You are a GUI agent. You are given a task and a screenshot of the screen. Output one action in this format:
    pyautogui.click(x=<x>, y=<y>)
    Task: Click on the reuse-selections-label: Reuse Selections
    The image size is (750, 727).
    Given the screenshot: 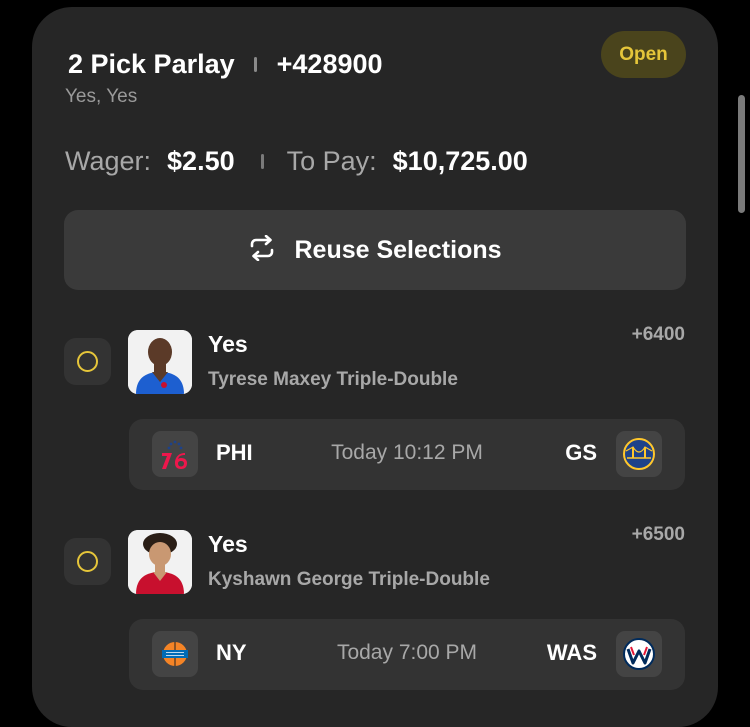 What is the action you would take?
    pyautogui.click(x=398, y=249)
    